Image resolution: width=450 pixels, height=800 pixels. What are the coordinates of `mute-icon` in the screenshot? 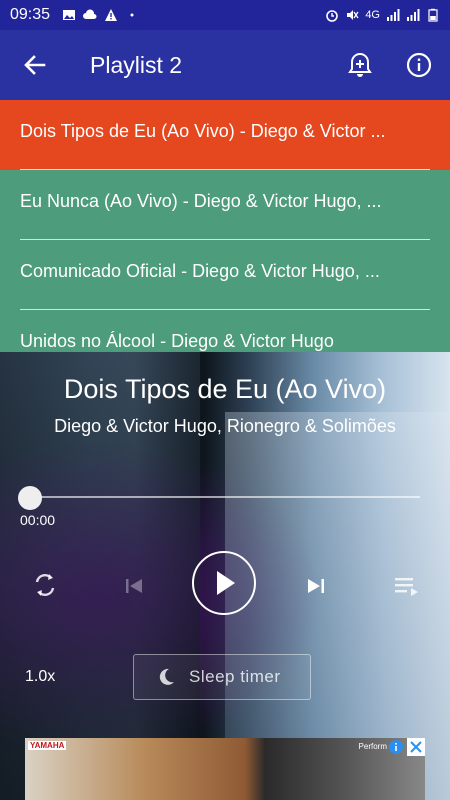 It's located at (353, 15).